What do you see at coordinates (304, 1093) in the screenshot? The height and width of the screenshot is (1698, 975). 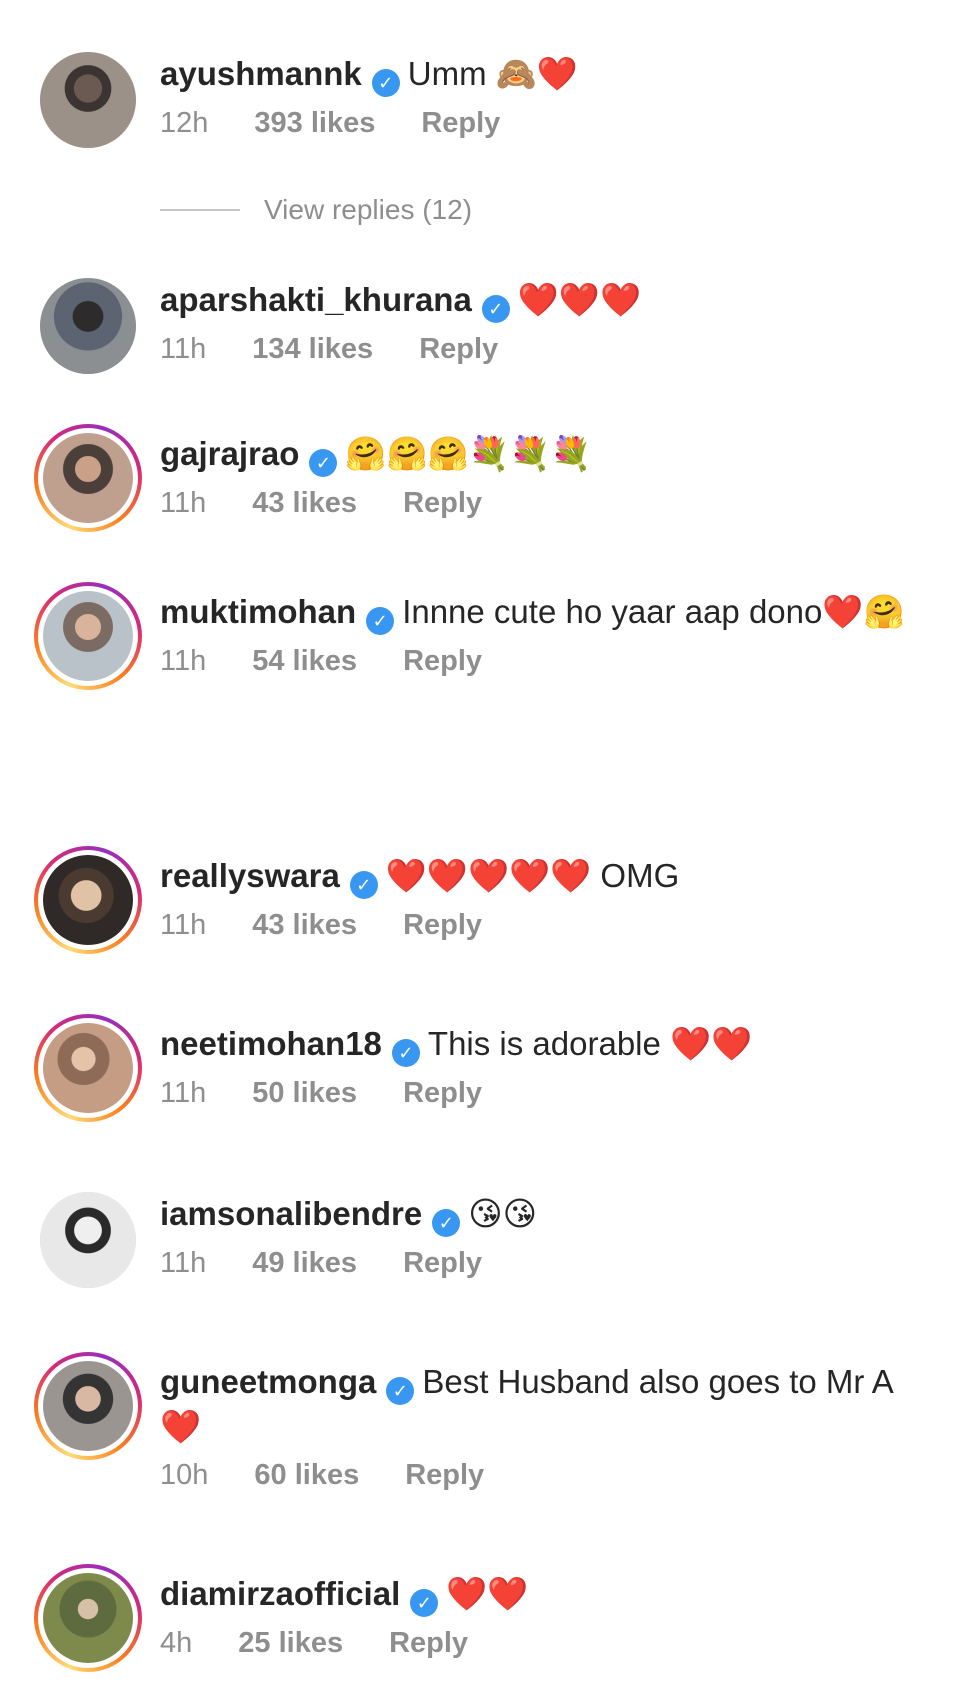 I see `likes-count: 50 likes` at bounding box center [304, 1093].